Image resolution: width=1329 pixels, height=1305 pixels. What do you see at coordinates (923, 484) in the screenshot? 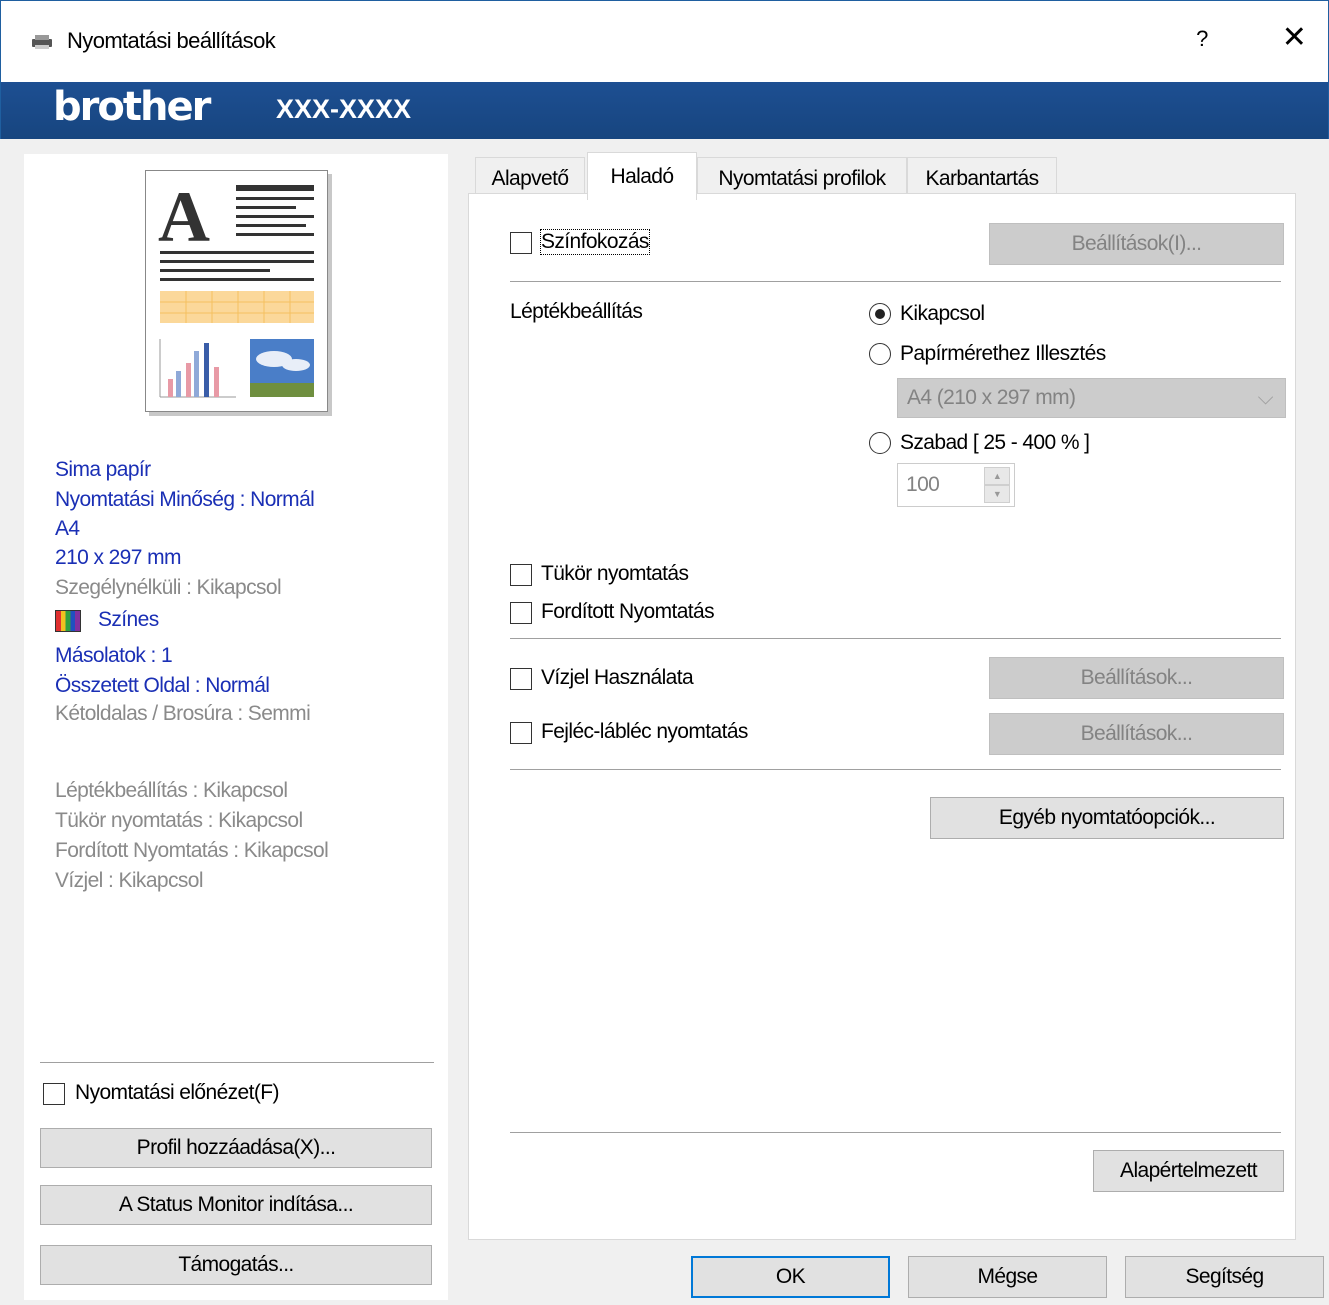
I see `percent-value: 100` at bounding box center [923, 484].